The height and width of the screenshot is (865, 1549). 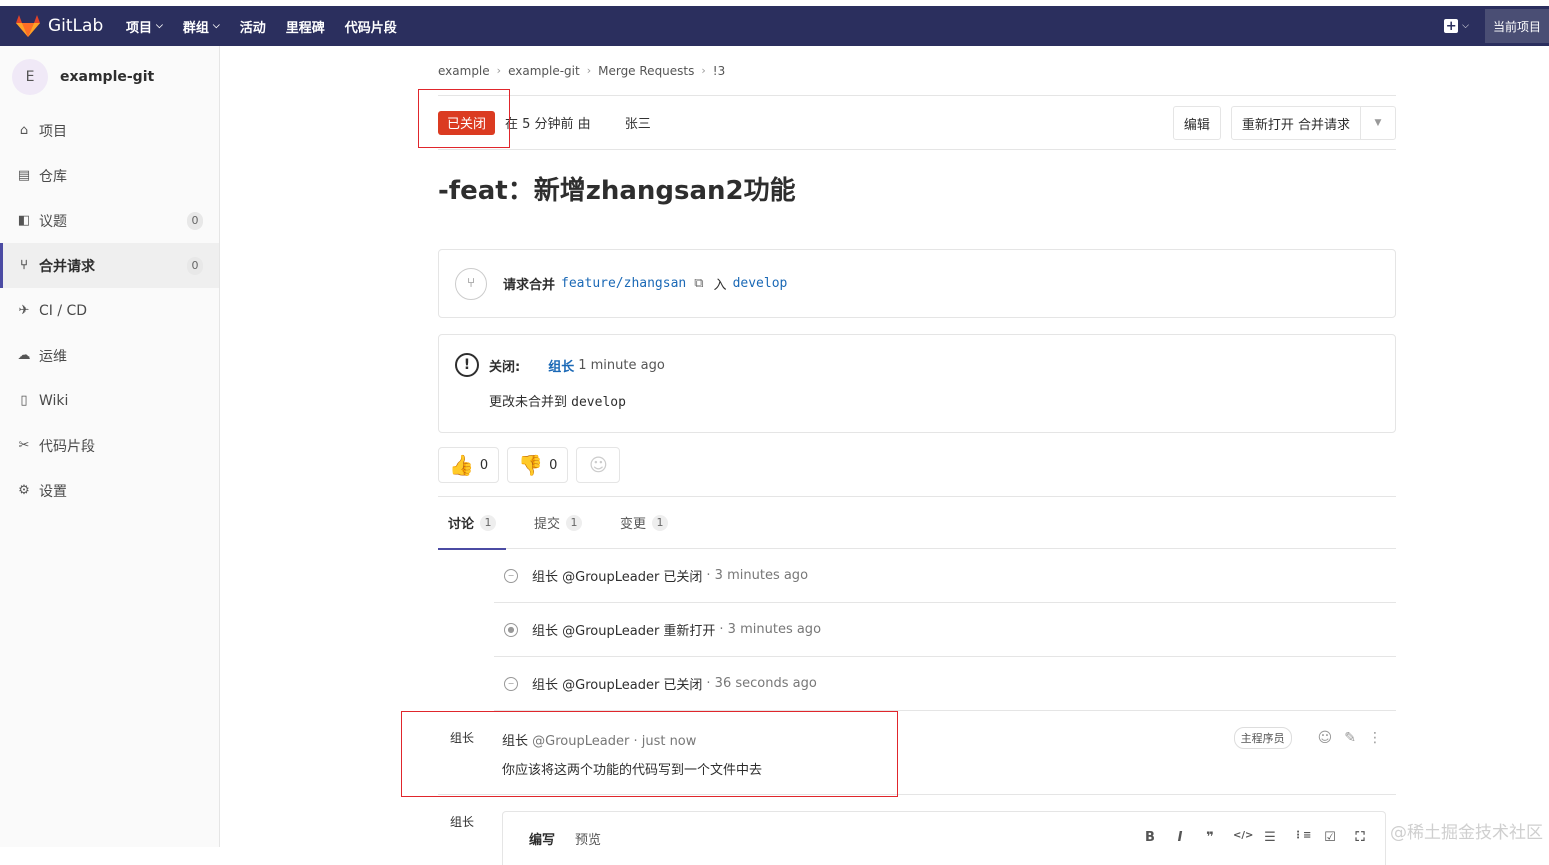 I want to click on watermark: @稀土掘金技术社区, so click(x=1466, y=830).